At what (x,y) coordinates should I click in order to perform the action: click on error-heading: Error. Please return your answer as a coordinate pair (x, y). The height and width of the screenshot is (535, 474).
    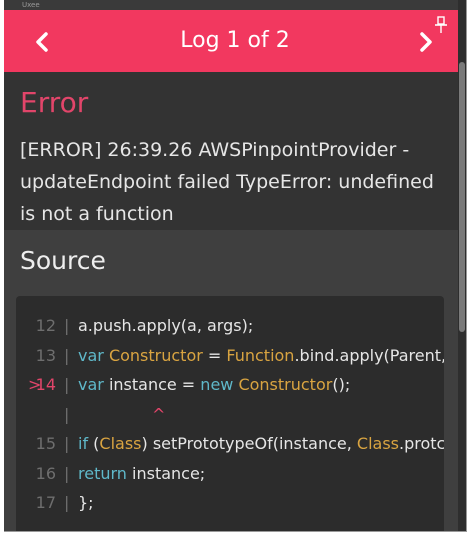
    Looking at the image, I should click on (54, 102).